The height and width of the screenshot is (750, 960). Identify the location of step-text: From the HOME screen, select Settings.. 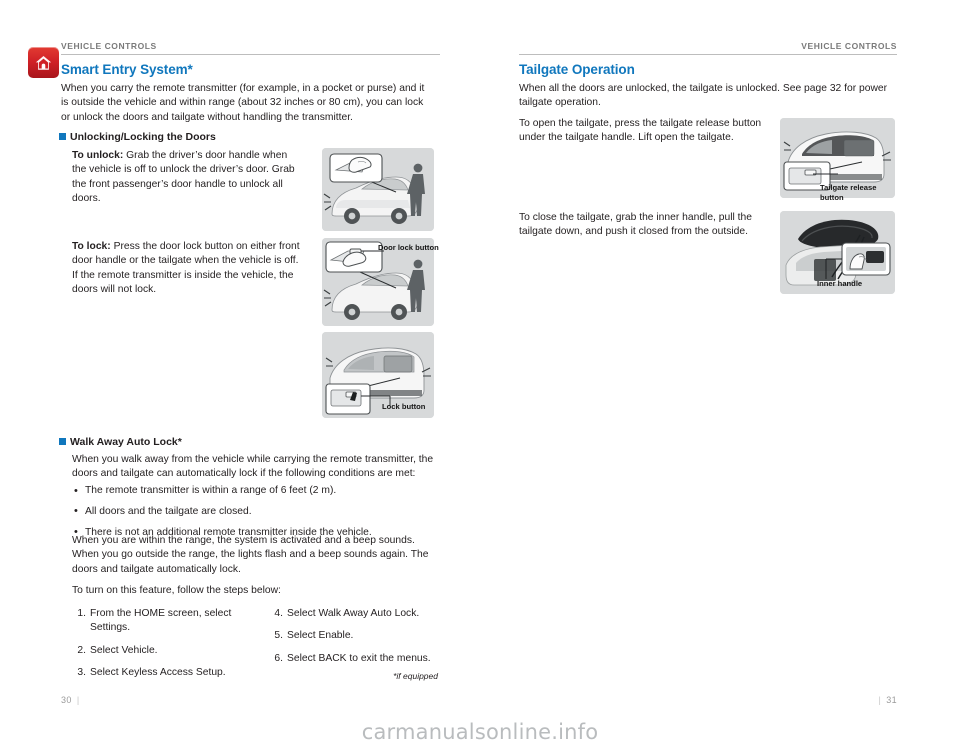
(161, 621).